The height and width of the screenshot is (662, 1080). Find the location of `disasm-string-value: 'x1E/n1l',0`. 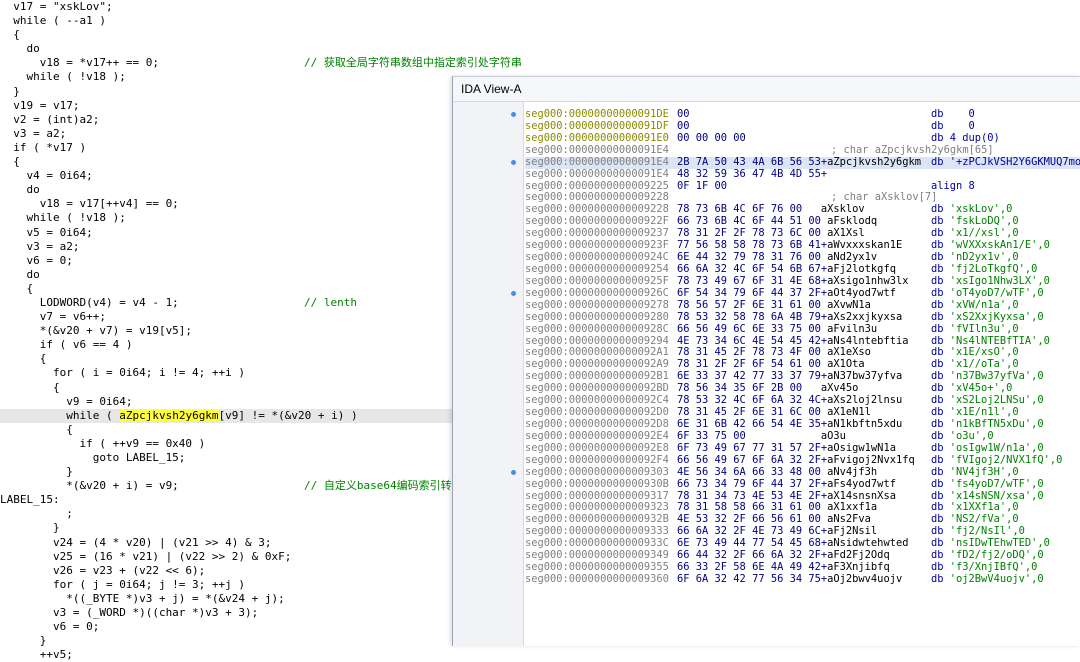

disasm-string-value: 'x1E/n1l',0 is located at coordinates (984, 412).